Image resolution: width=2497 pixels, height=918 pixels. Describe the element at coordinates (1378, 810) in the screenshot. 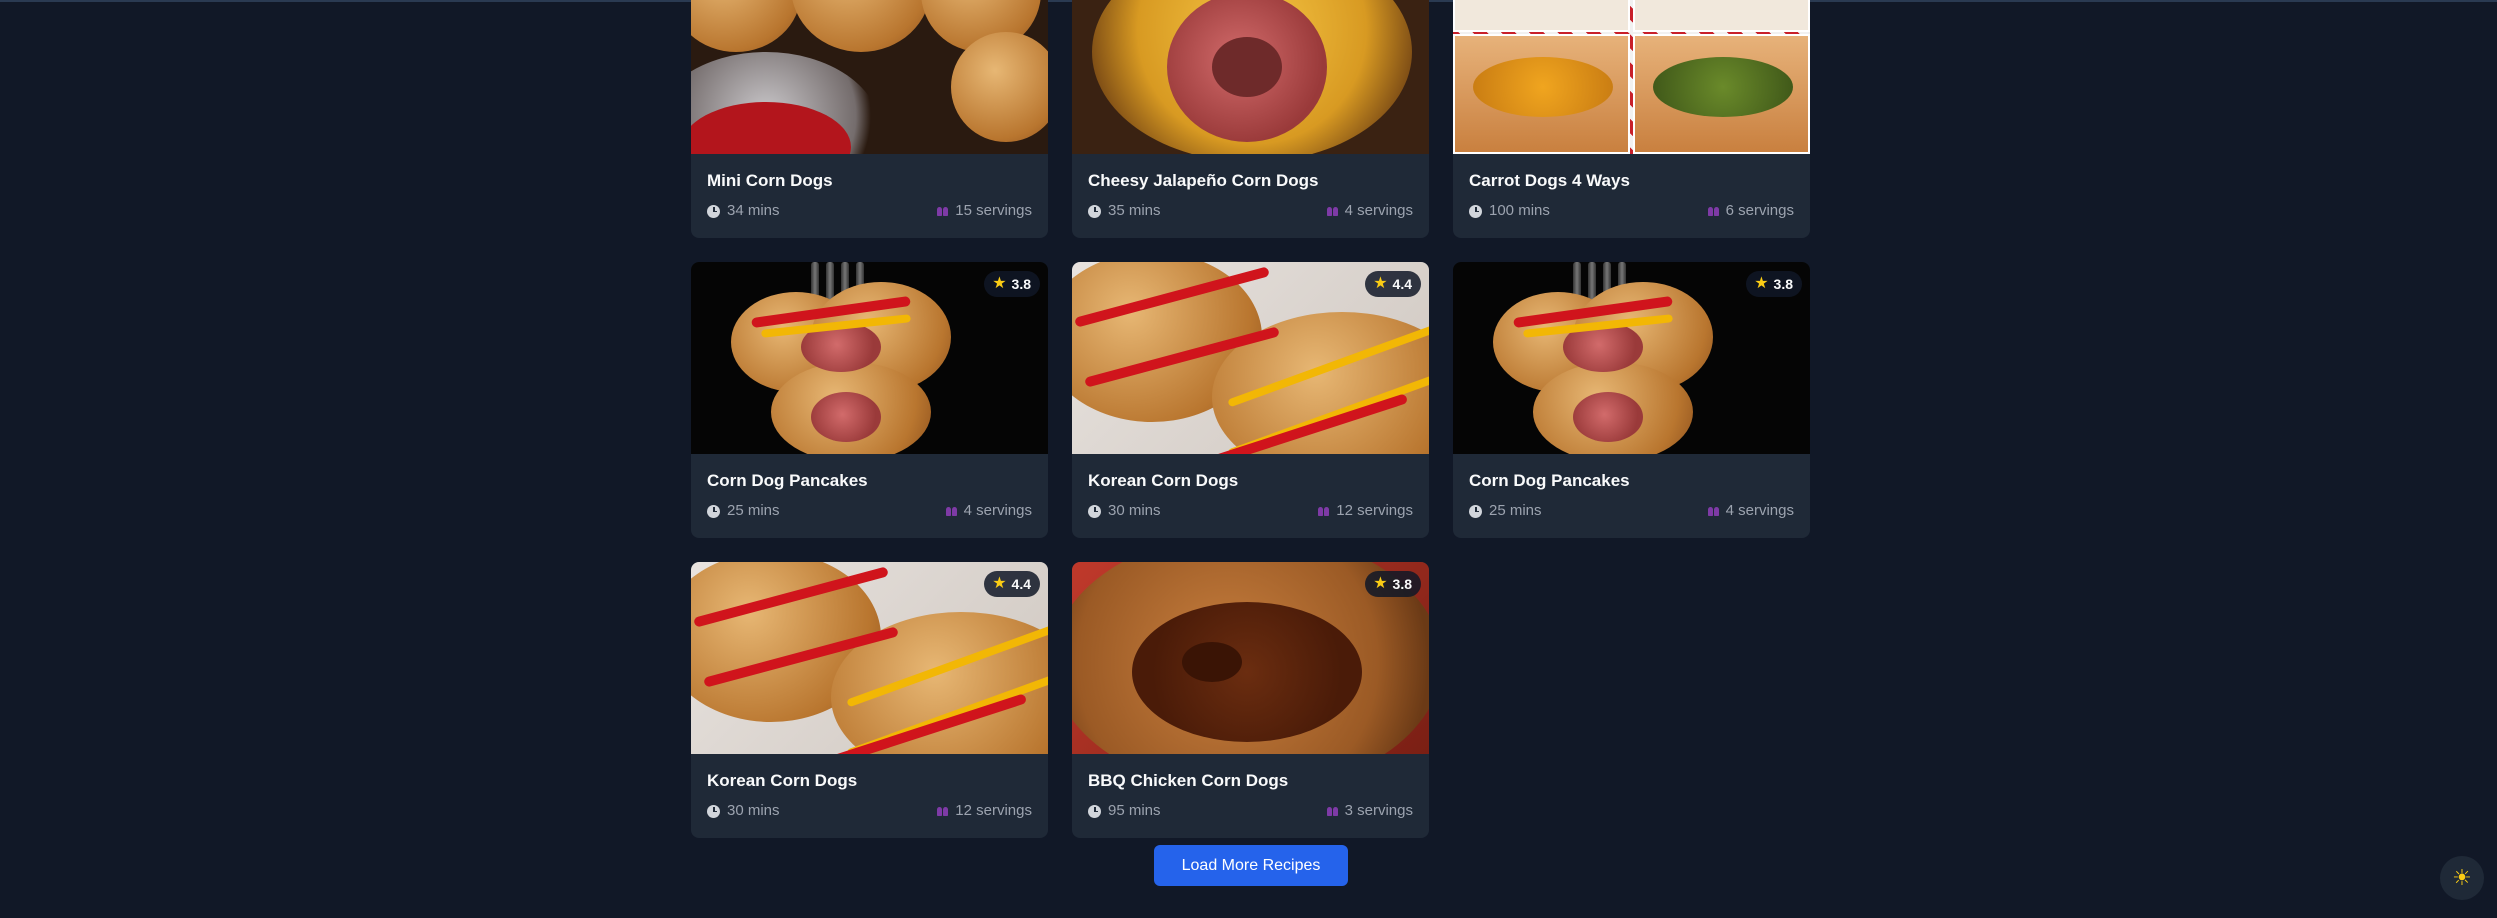

I see `recipe-servings: 3 servings` at that location.